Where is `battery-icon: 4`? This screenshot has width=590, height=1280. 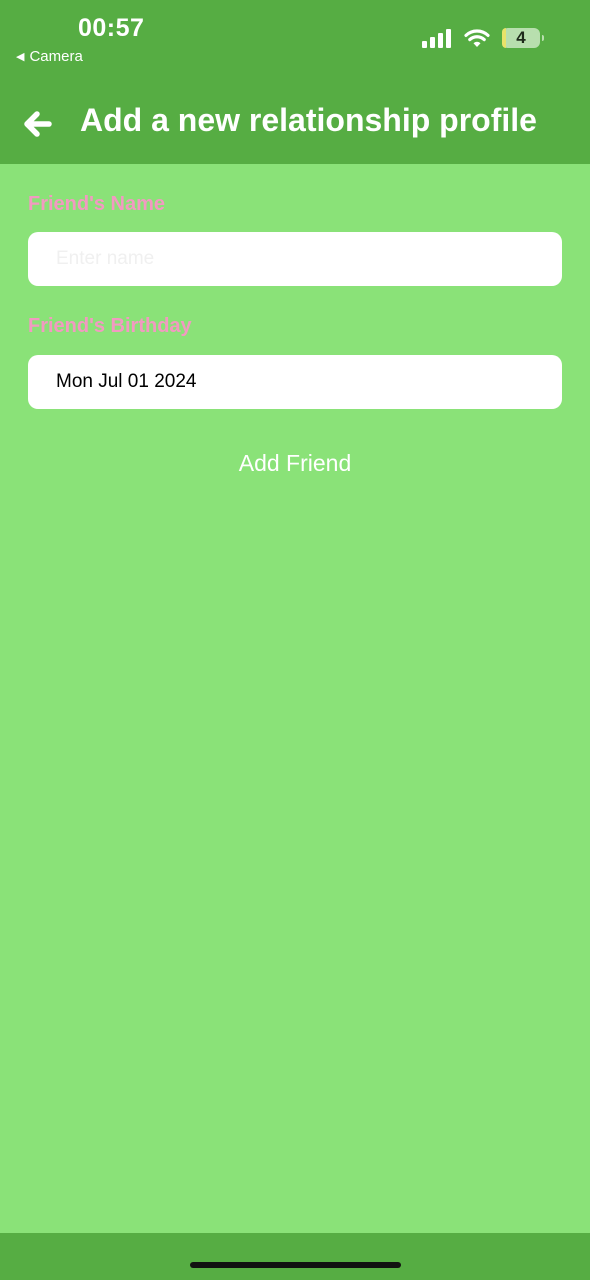
battery-icon: 4 is located at coordinates (523, 38).